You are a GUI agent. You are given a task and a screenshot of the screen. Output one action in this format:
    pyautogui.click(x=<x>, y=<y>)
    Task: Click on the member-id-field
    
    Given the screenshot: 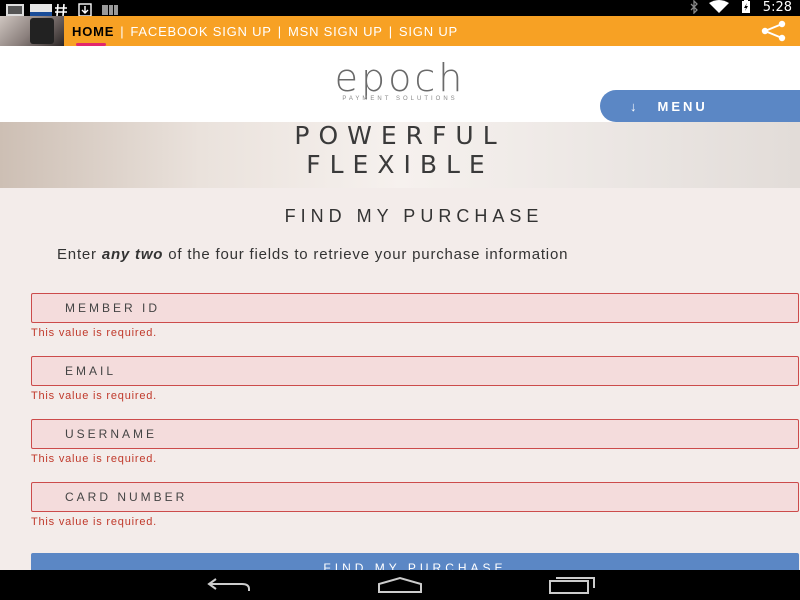 What is the action you would take?
    pyautogui.click(x=415, y=308)
    